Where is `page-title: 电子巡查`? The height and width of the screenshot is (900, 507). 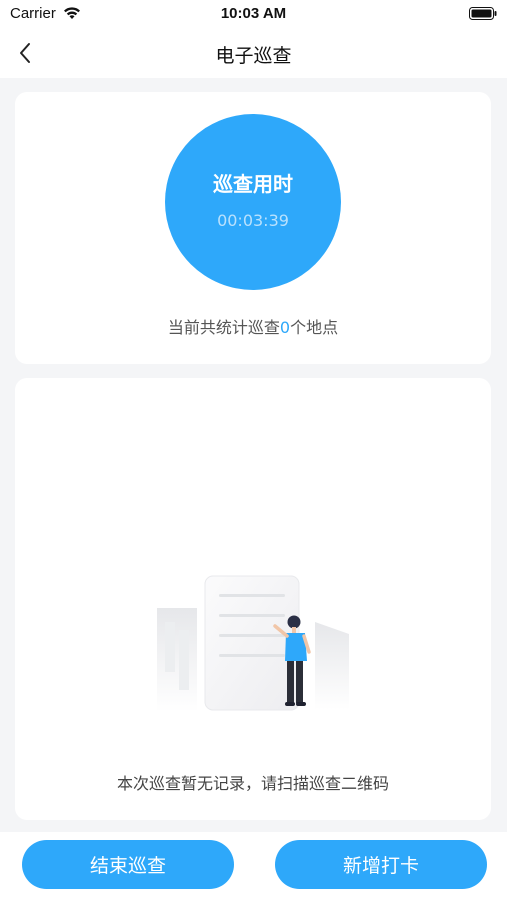 page-title: 电子巡查 is located at coordinates (253, 56).